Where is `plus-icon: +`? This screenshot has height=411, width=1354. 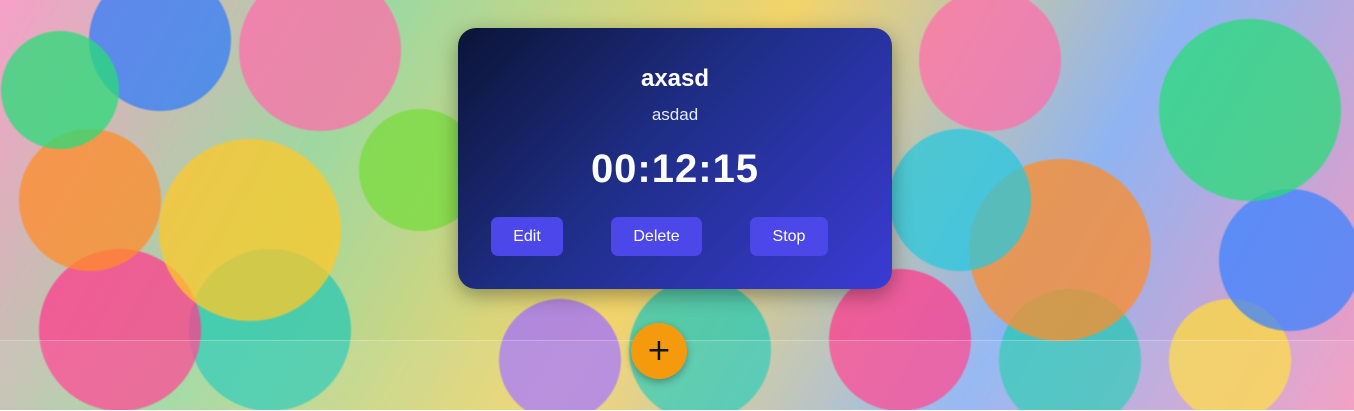
plus-icon: + is located at coordinates (659, 350).